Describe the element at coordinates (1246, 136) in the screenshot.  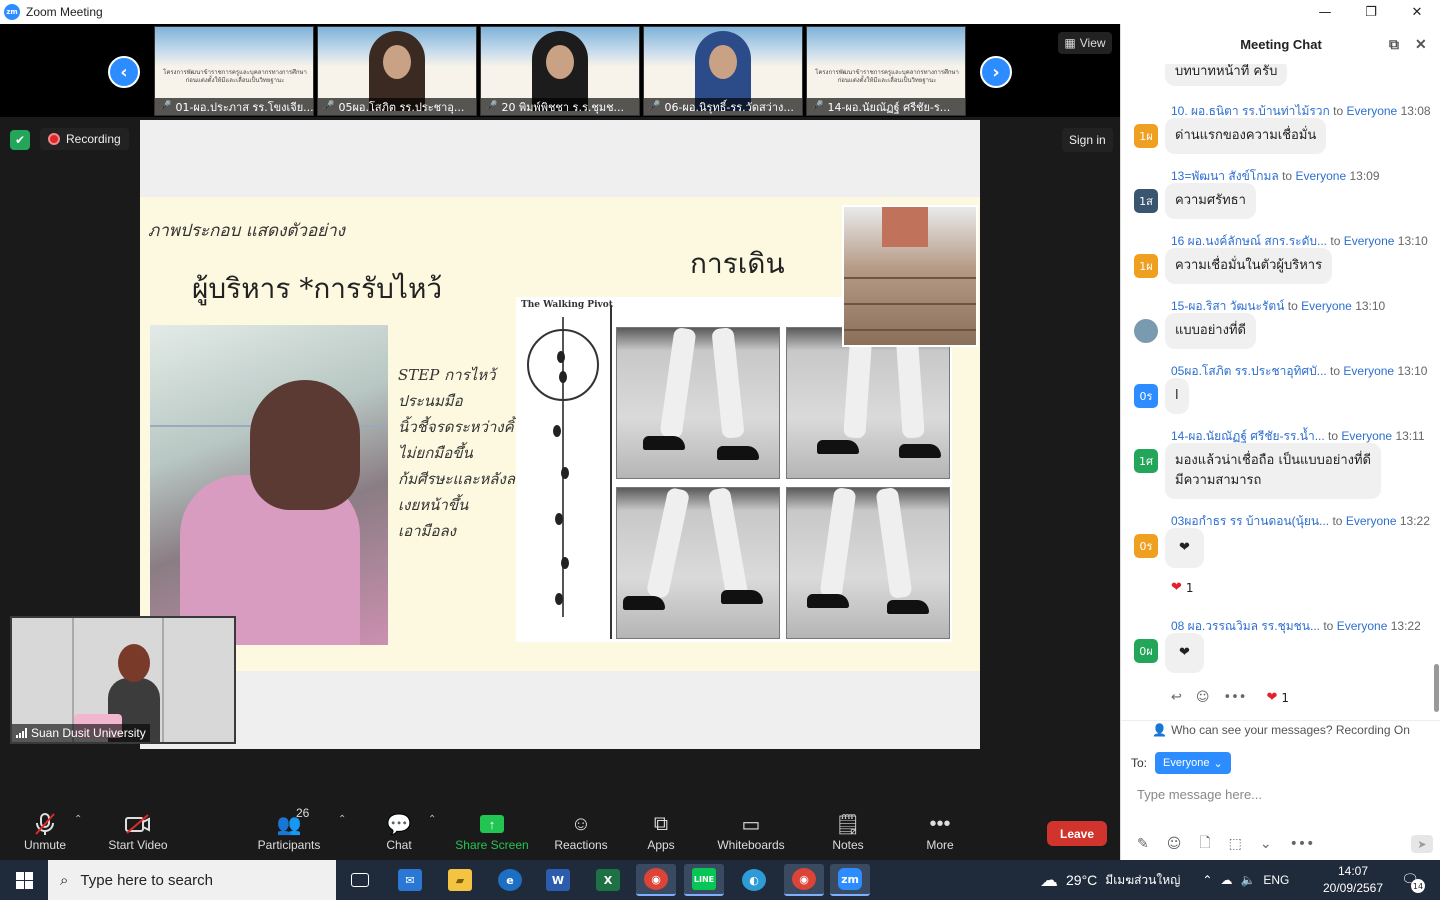
I see `chat-bubble: ด่านแรกของความเชื่อมั่น` at that location.